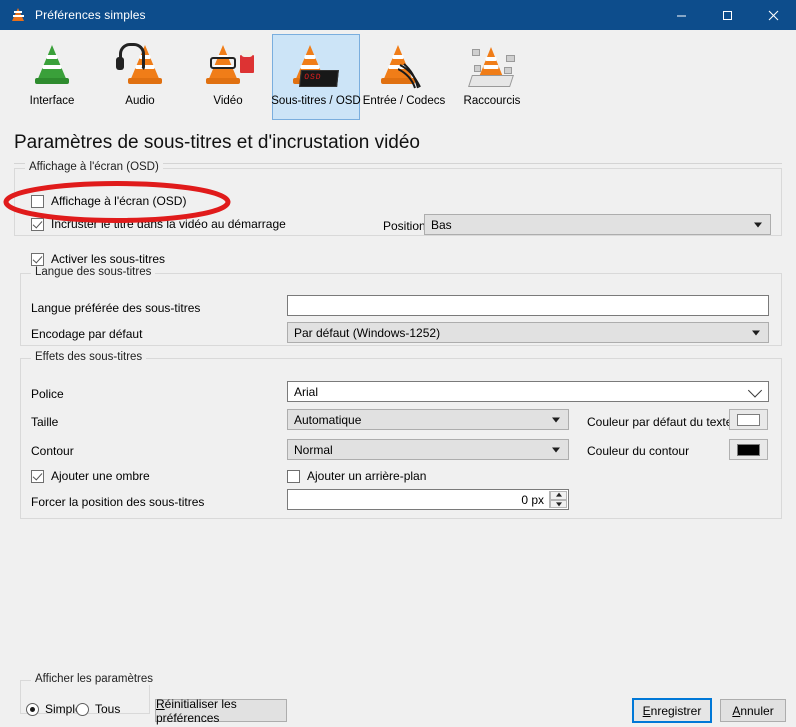 The height and width of the screenshot is (727, 796). I want to click on radio-all-dot, so click(82, 709).